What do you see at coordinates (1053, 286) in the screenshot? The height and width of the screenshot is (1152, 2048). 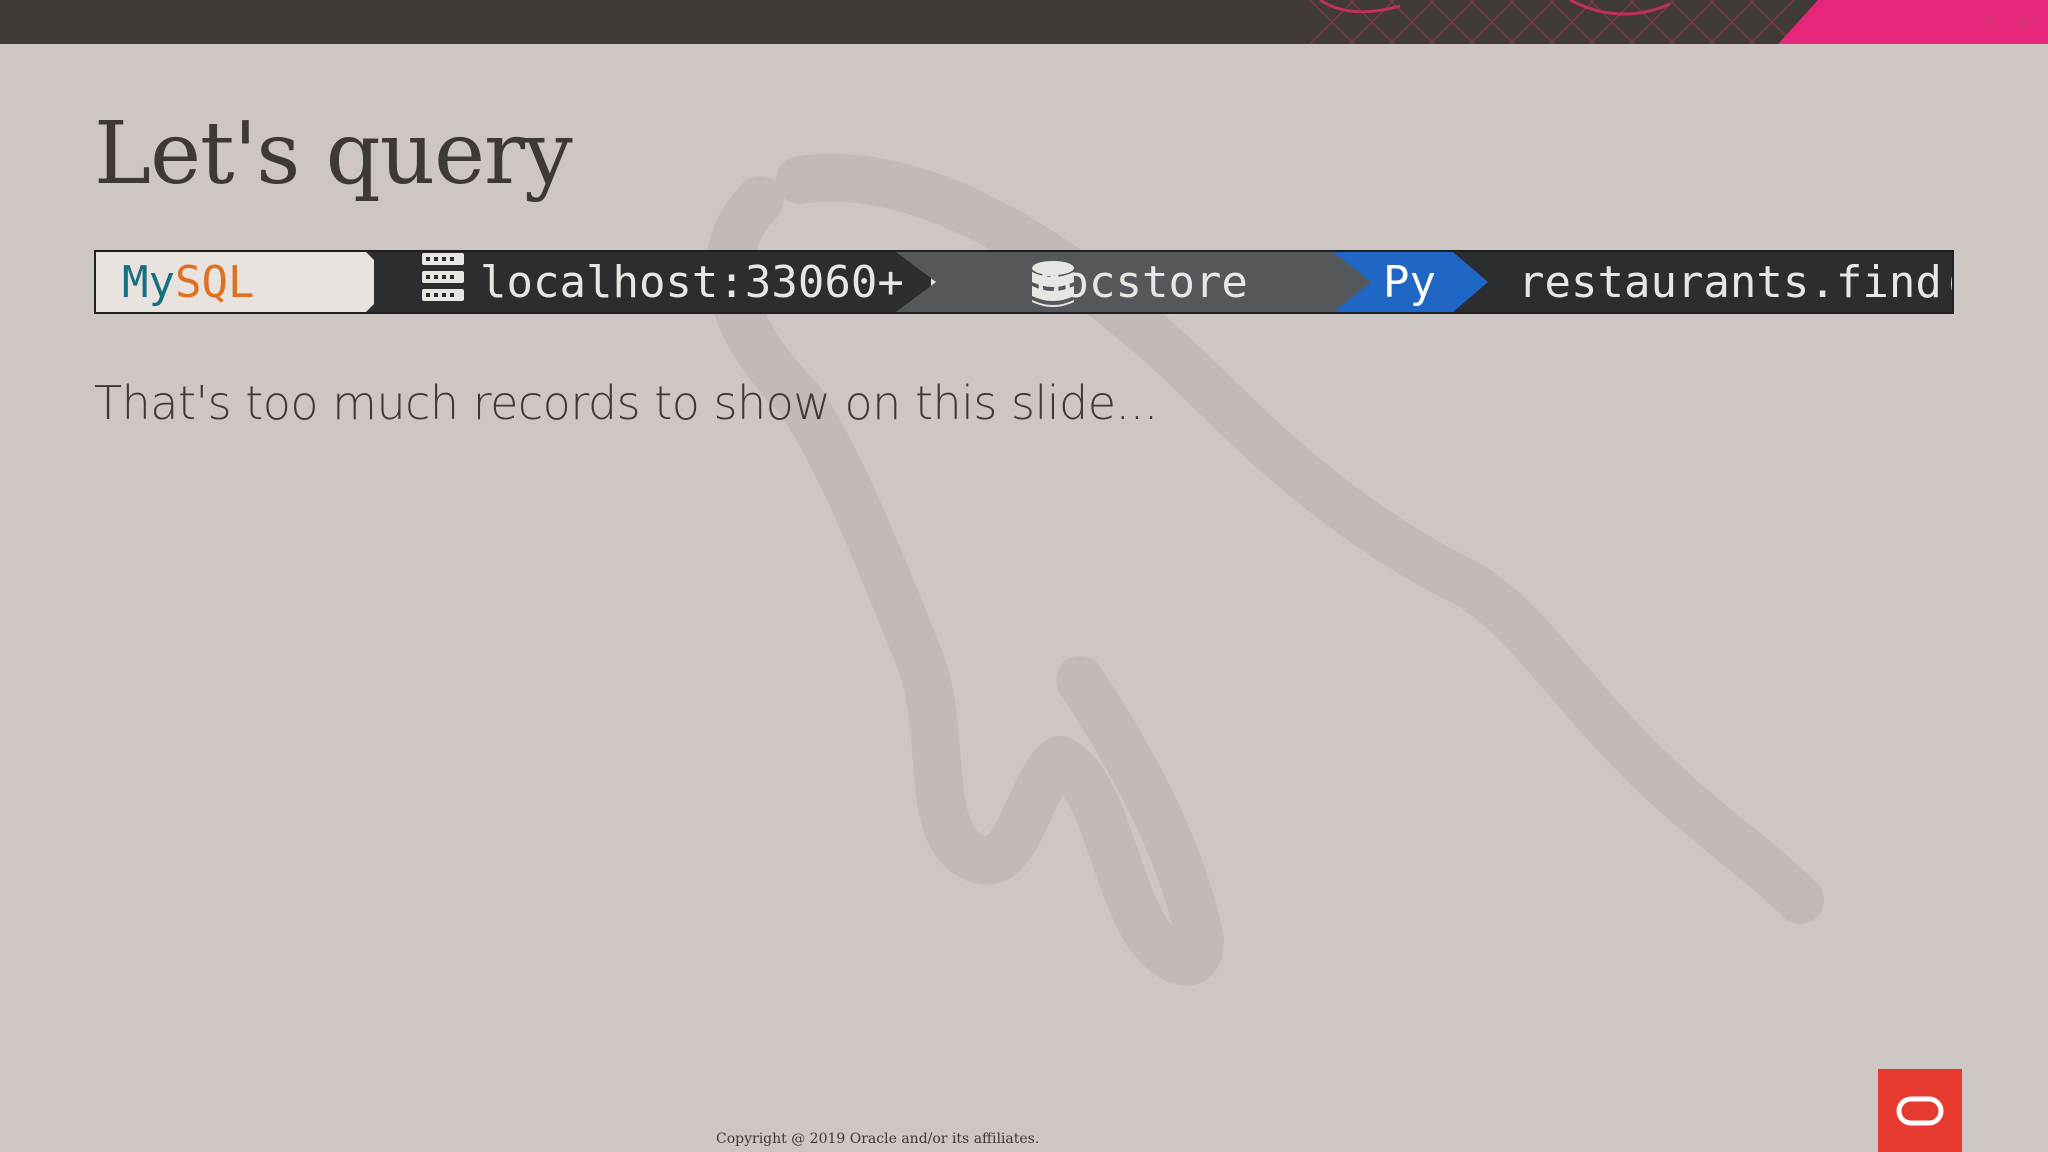 I see `database-icon` at bounding box center [1053, 286].